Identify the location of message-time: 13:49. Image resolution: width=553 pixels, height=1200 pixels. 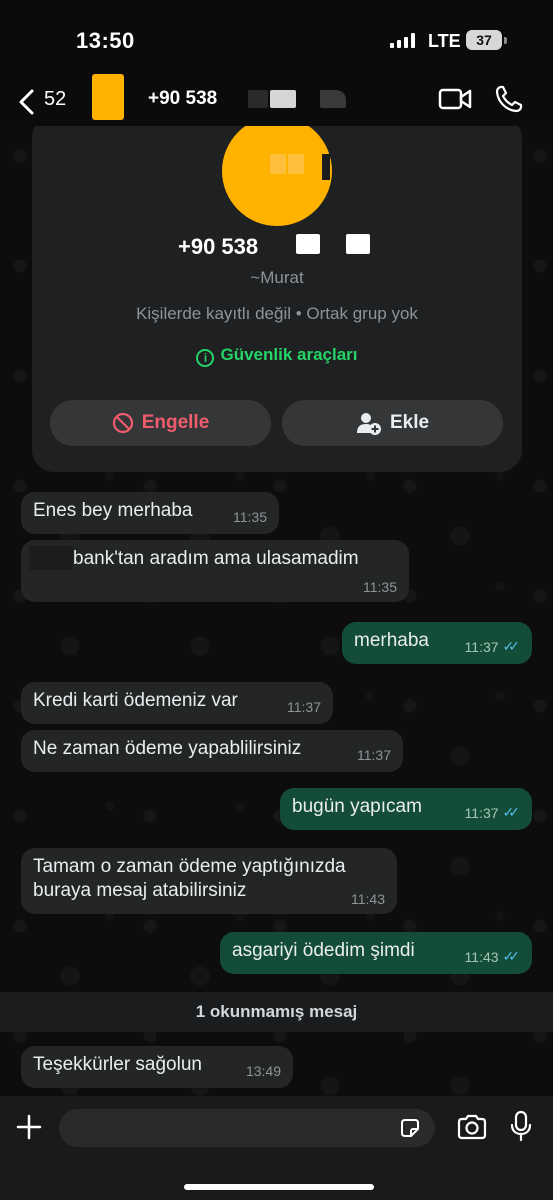
(263, 1071).